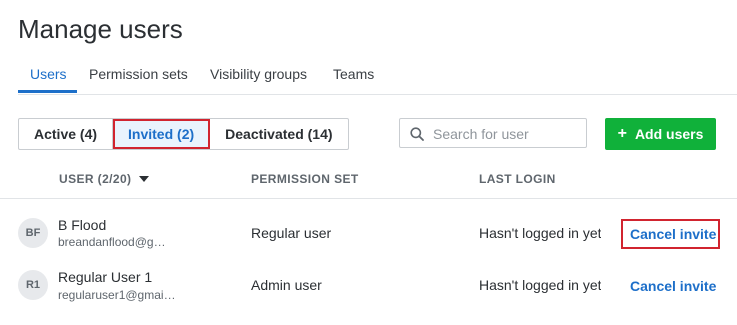 The height and width of the screenshot is (325, 737). Describe the element at coordinates (517, 179) in the screenshot. I see `column-header-last-login: LAST LOGIN` at that location.